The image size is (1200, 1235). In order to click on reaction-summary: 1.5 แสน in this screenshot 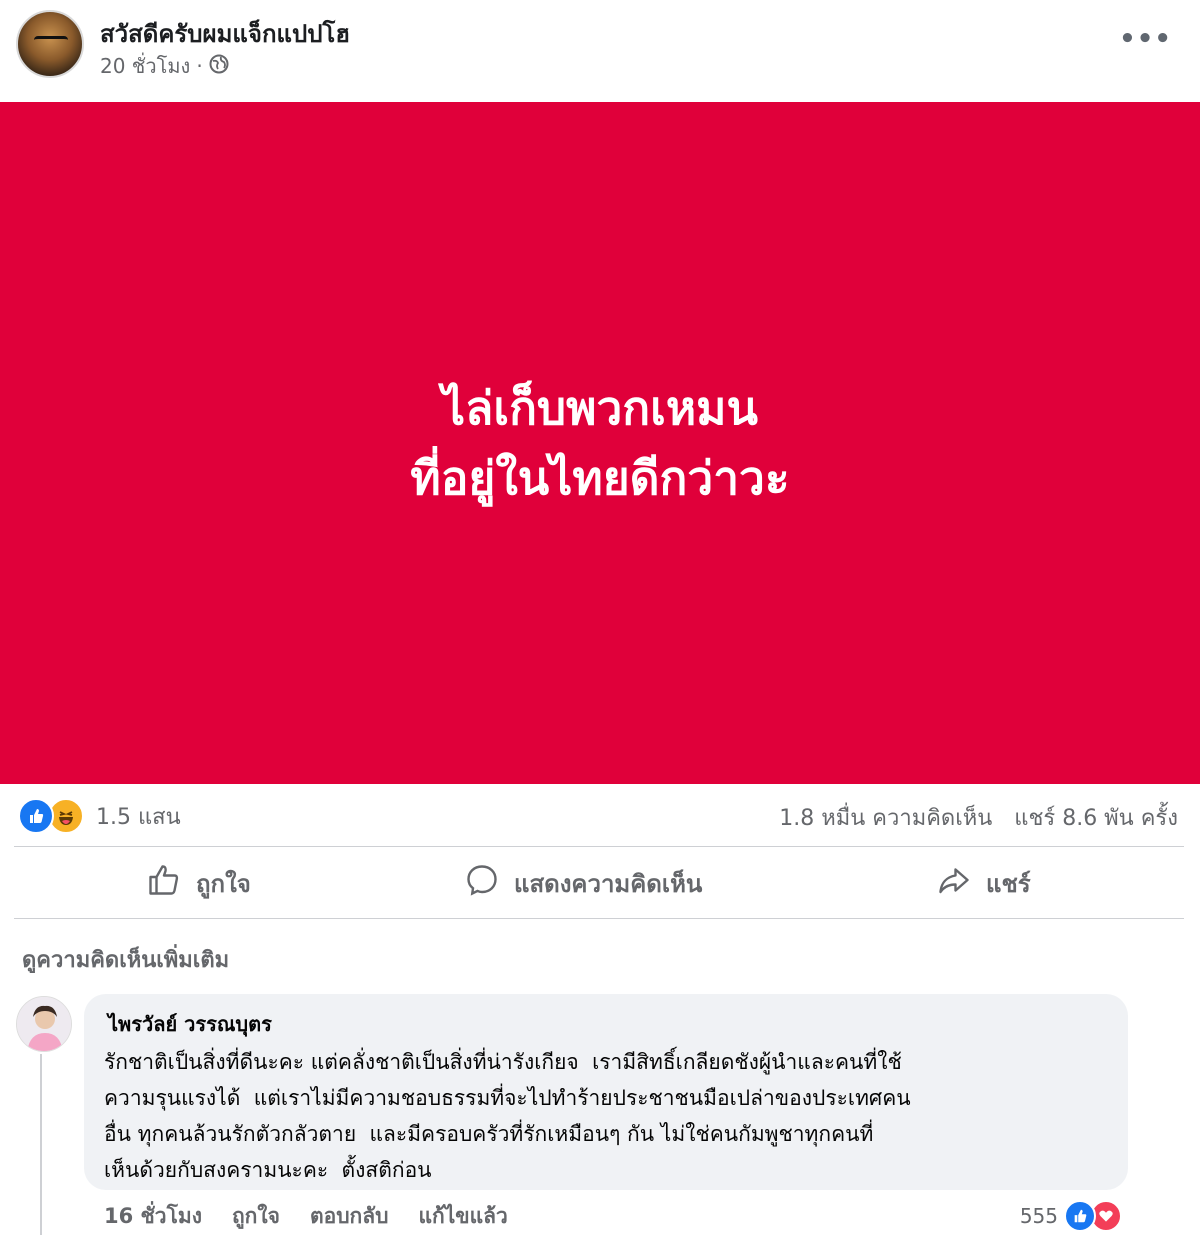, I will do `click(99, 816)`.